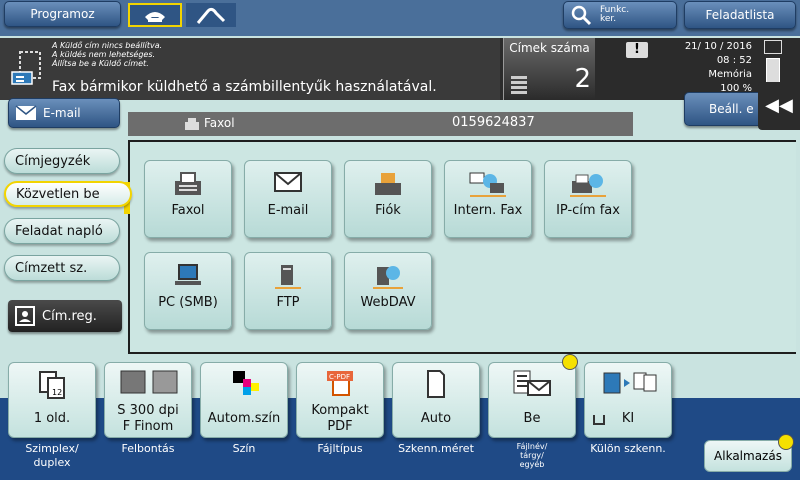 Image resolution: width=800 pixels, height=480 pixels. What do you see at coordinates (436, 448) in the screenshot?
I see `scan-size-caption: Szkenn.méret` at bounding box center [436, 448].